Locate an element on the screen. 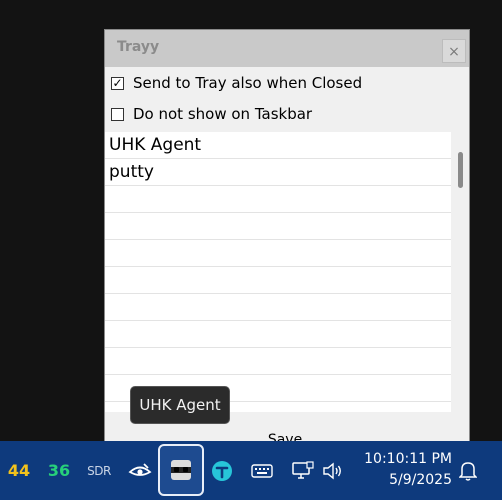 This screenshot has height=500, width=502. list-item: UHK Agent is located at coordinates (278, 145).